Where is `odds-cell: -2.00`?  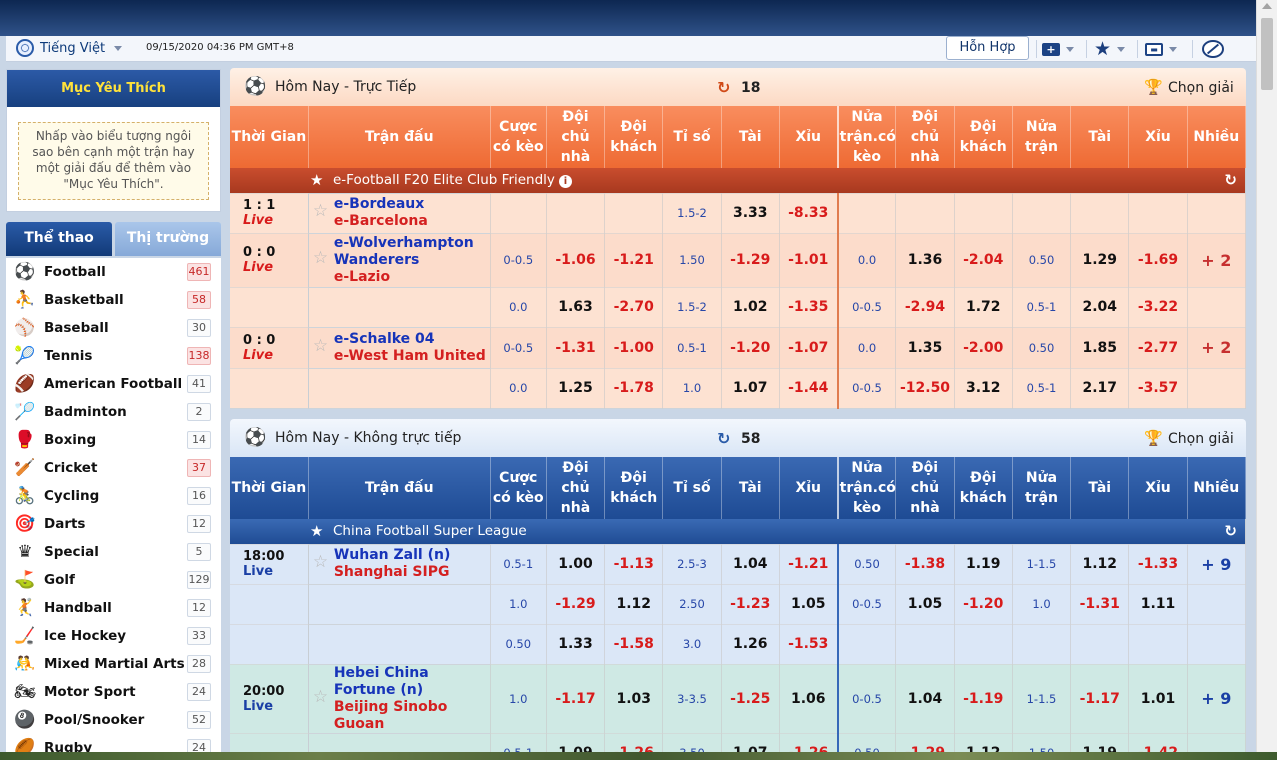
odds-cell: -2.00 is located at coordinates (983, 348).